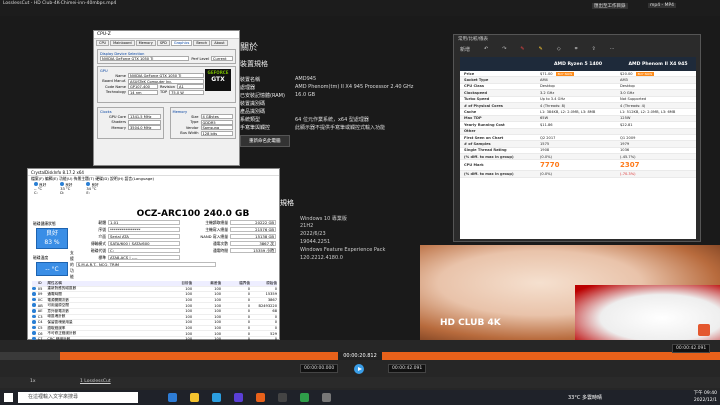 Image resolution: width=720 pixels, height=405 pixels. I want to click on drive-d: 良好 33 °C D:, so click(66, 189).